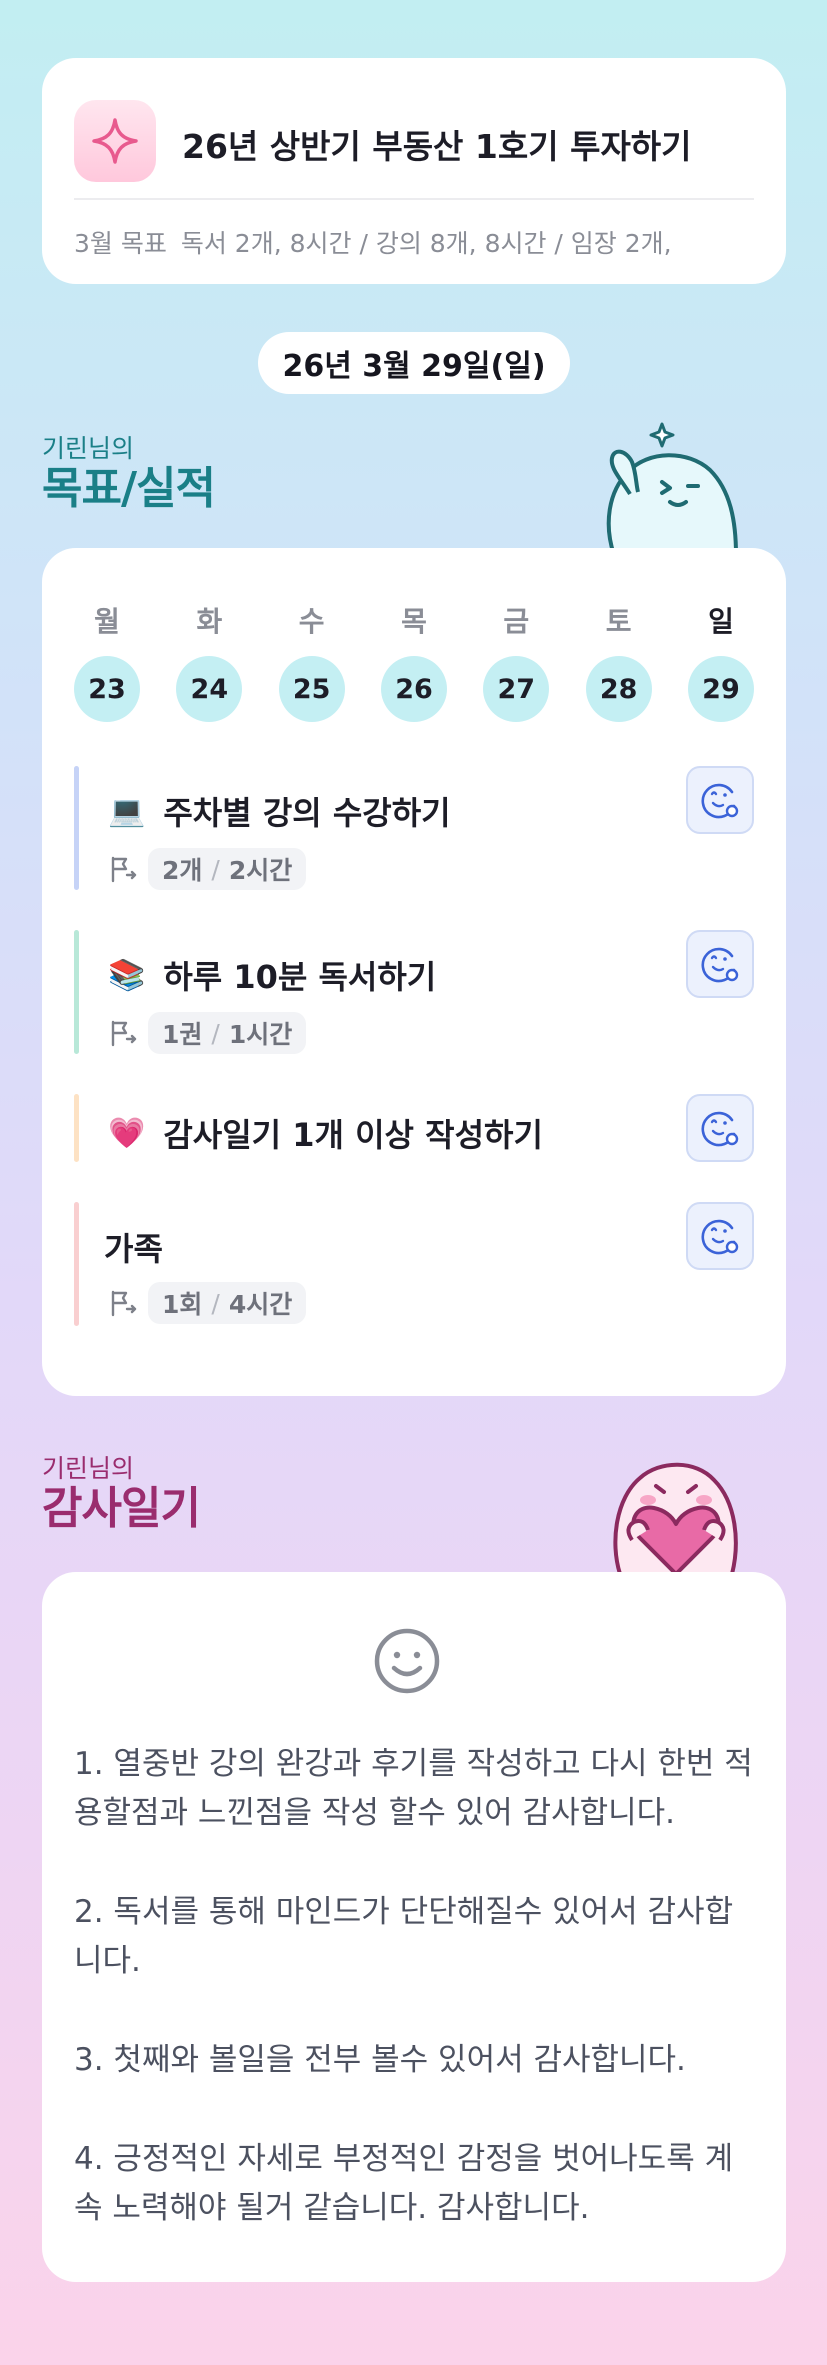  What do you see at coordinates (437, 146) in the screenshot?
I see `goal-title: 26년 상반기 부동산 1호기 투자하기` at bounding box center [437, 146].